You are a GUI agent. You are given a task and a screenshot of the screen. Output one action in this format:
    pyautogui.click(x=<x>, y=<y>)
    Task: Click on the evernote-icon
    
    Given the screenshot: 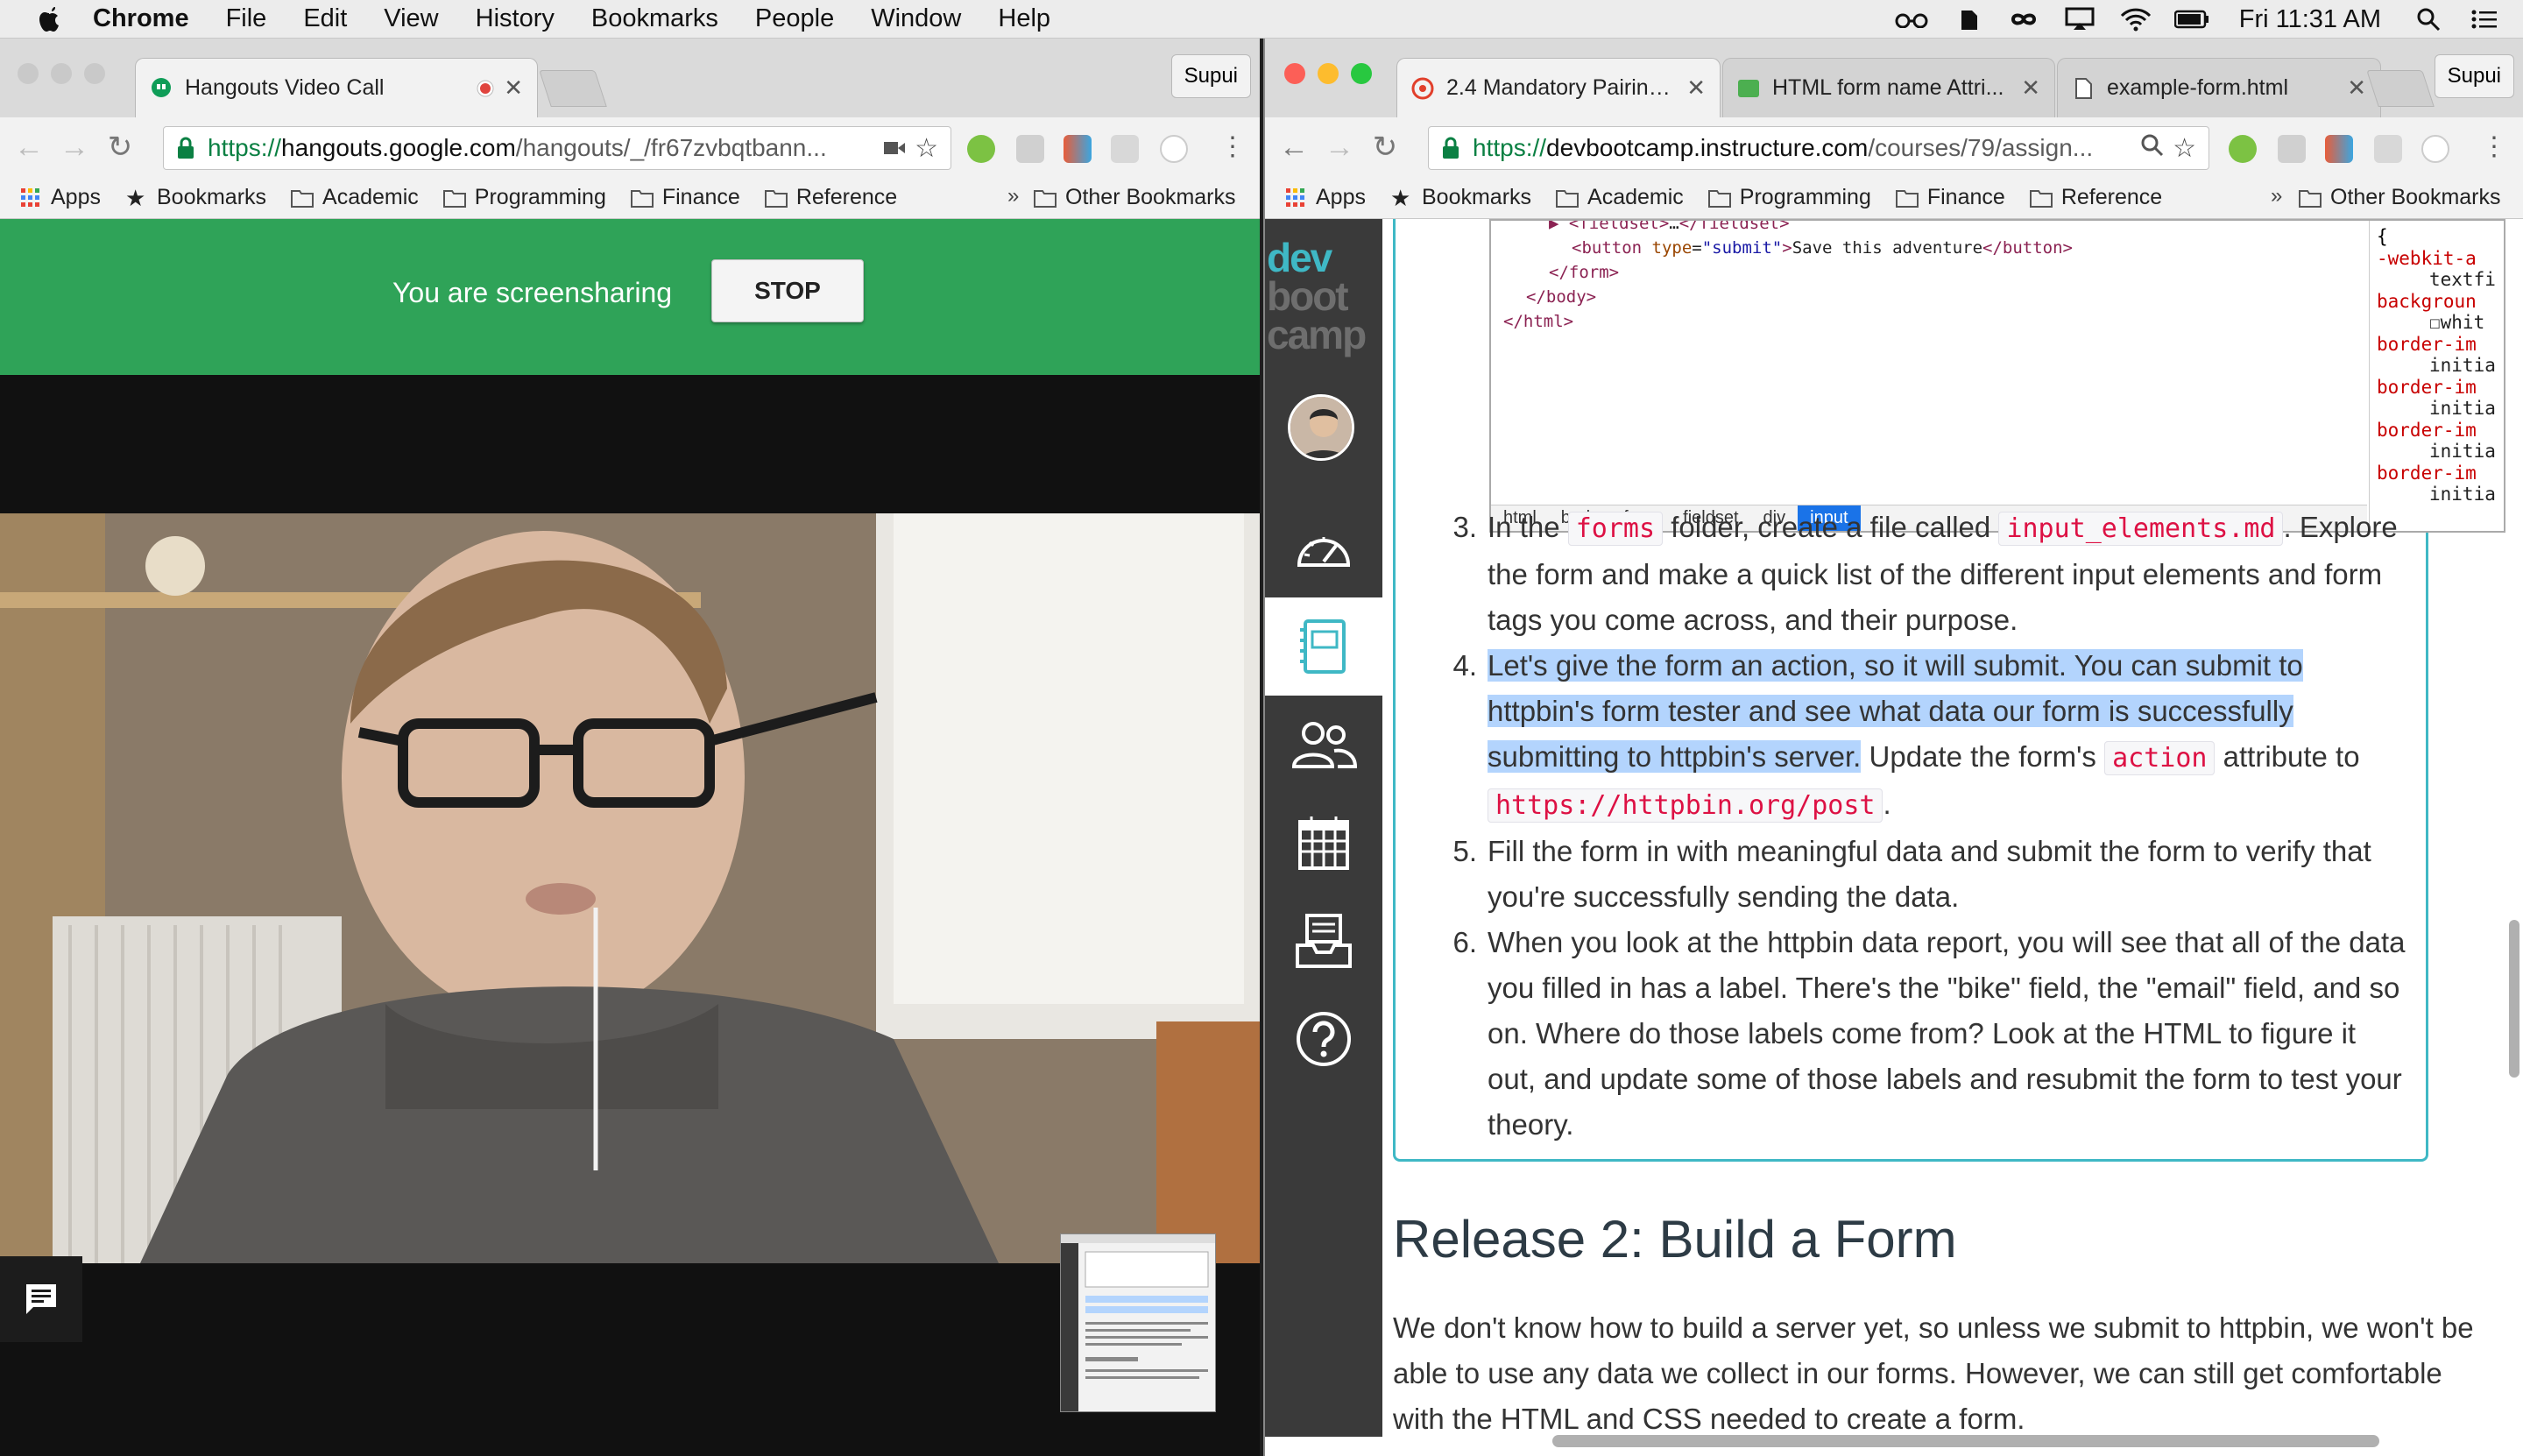 What is the action you would take?
    pyautogui.click(x=1968, y=19)
    